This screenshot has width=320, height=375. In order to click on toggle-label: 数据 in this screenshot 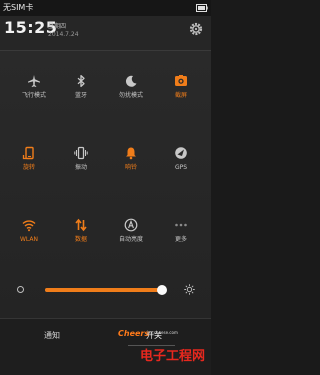, I will do `click(80, 239)`.